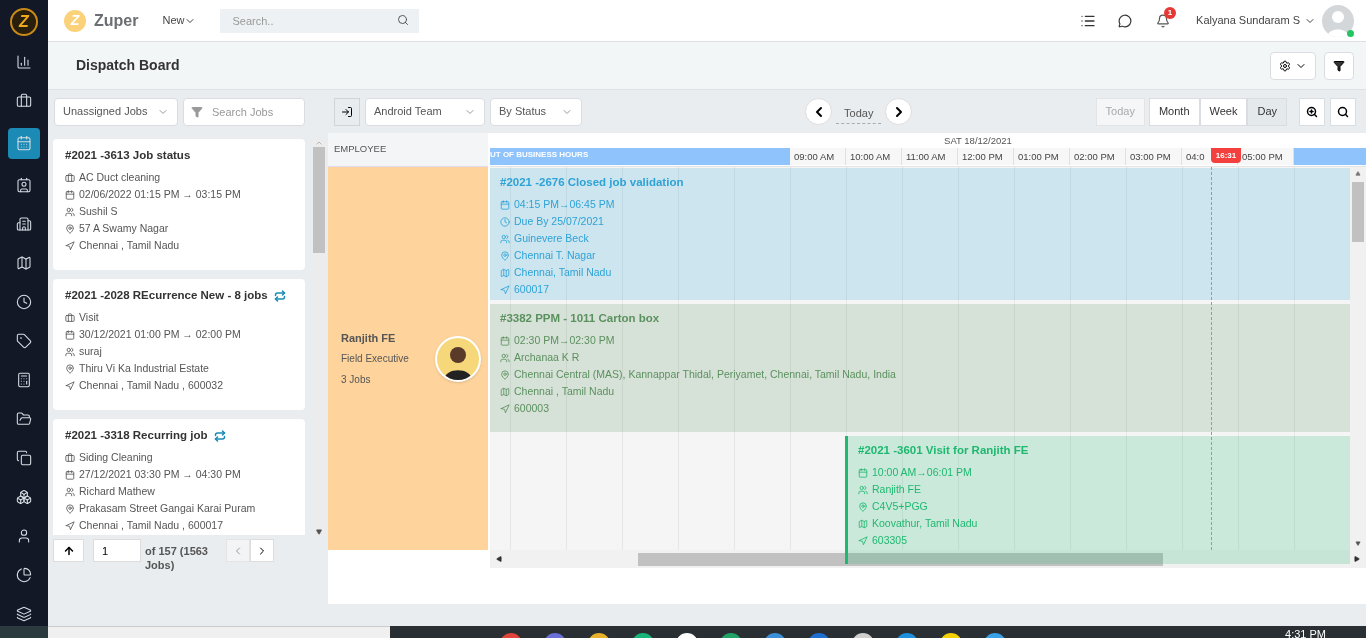  I want to click on job-title: #2021 -3613 Job status, so click(128, 155).